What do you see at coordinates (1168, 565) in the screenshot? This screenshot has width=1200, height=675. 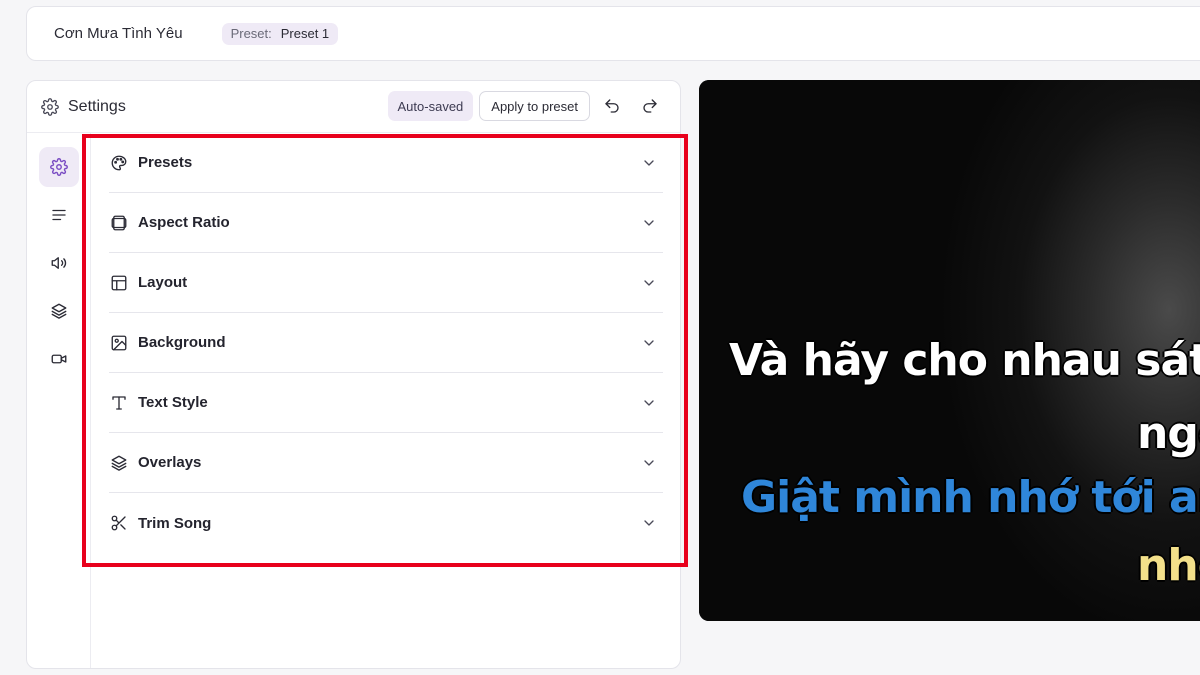 I see `lyric-line-4: nhớ` at bounding box center [1168, 565].